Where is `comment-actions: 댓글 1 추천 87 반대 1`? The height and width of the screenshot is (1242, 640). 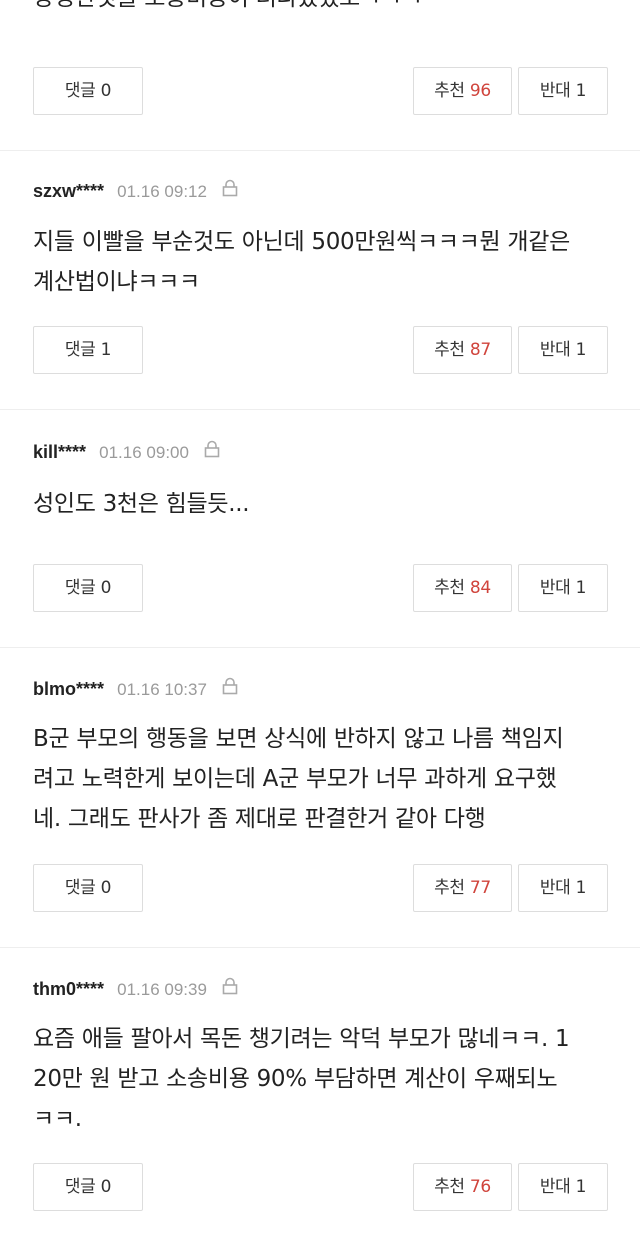
comment-actions: 댓글 1 추천 87 반대 1 is located at coordinates (320, 350).